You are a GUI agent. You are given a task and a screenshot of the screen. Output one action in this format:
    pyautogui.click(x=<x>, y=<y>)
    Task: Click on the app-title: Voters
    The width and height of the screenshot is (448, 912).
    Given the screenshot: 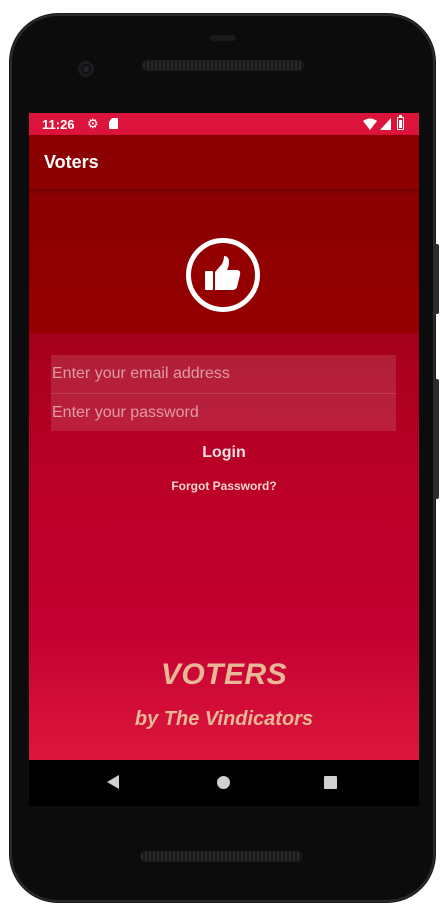 What is the action you would take?
    pyautogui.click(x=71, y=162)
    